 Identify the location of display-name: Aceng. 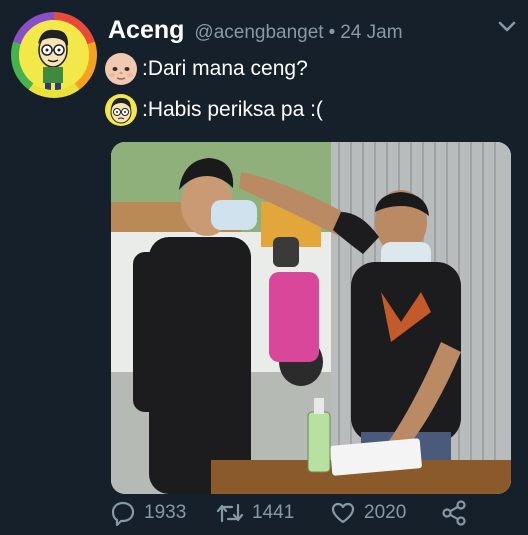
(146, 30).